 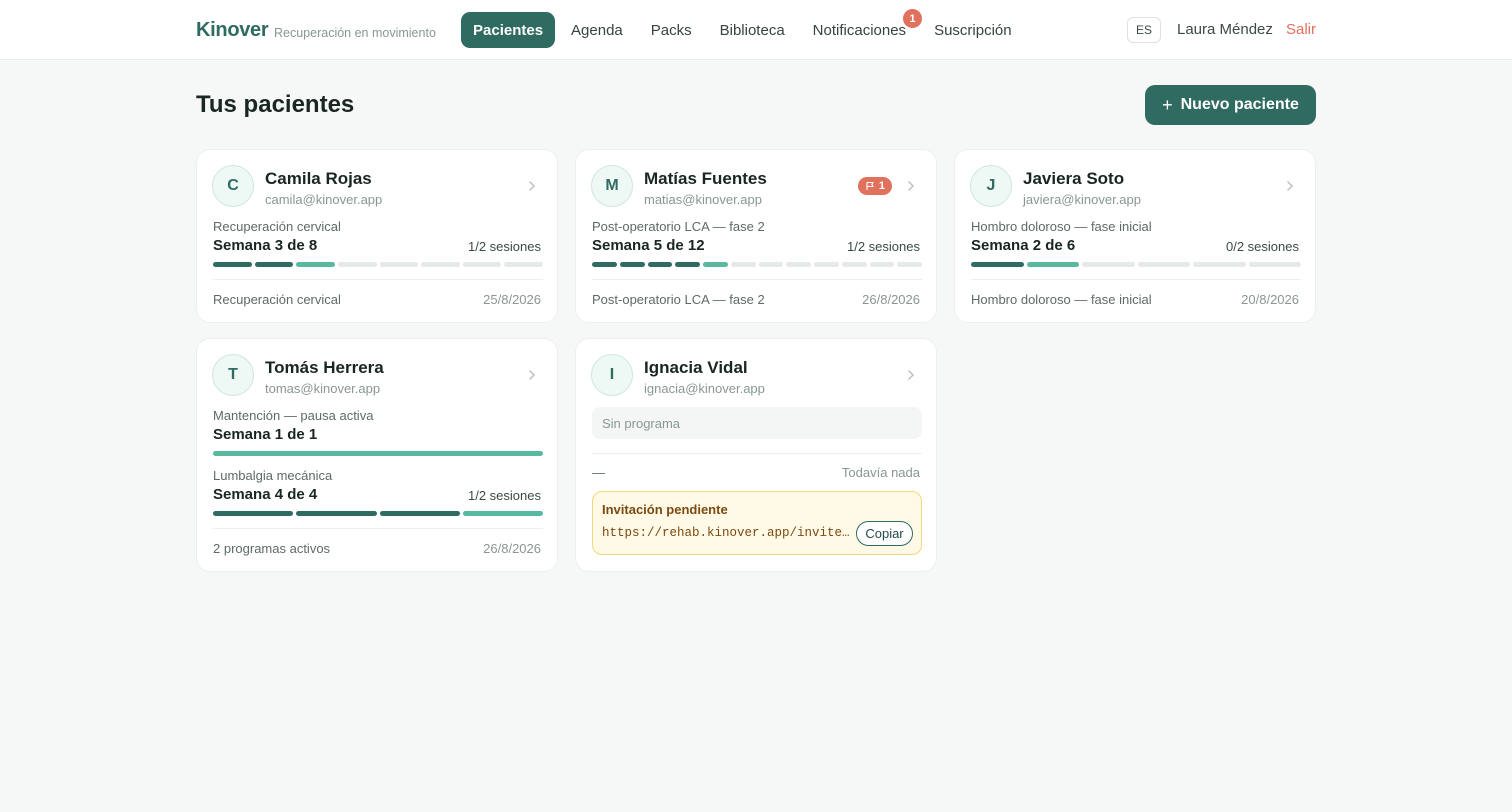 What do you see at coordinates (1061, 299) in the screenshot?
I see `card-footer-program: Hombro doloroso — fase inicial` at bounding box center [1061, 299].